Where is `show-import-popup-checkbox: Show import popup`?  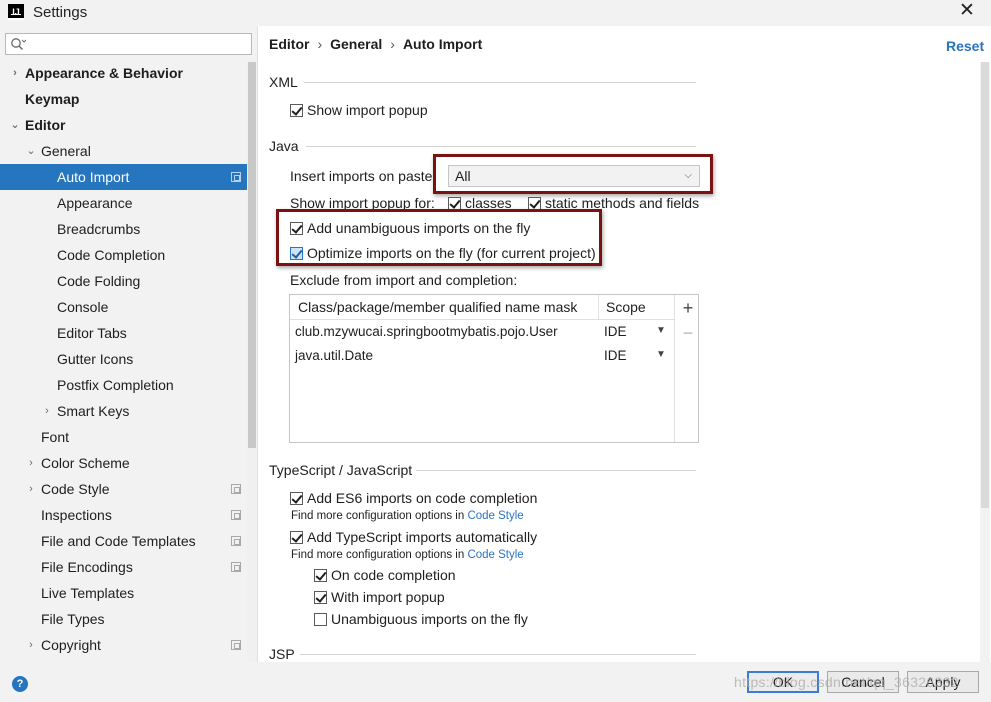
show-import-popup-checkbox: Show import popup is located at coordinates (359, 110).